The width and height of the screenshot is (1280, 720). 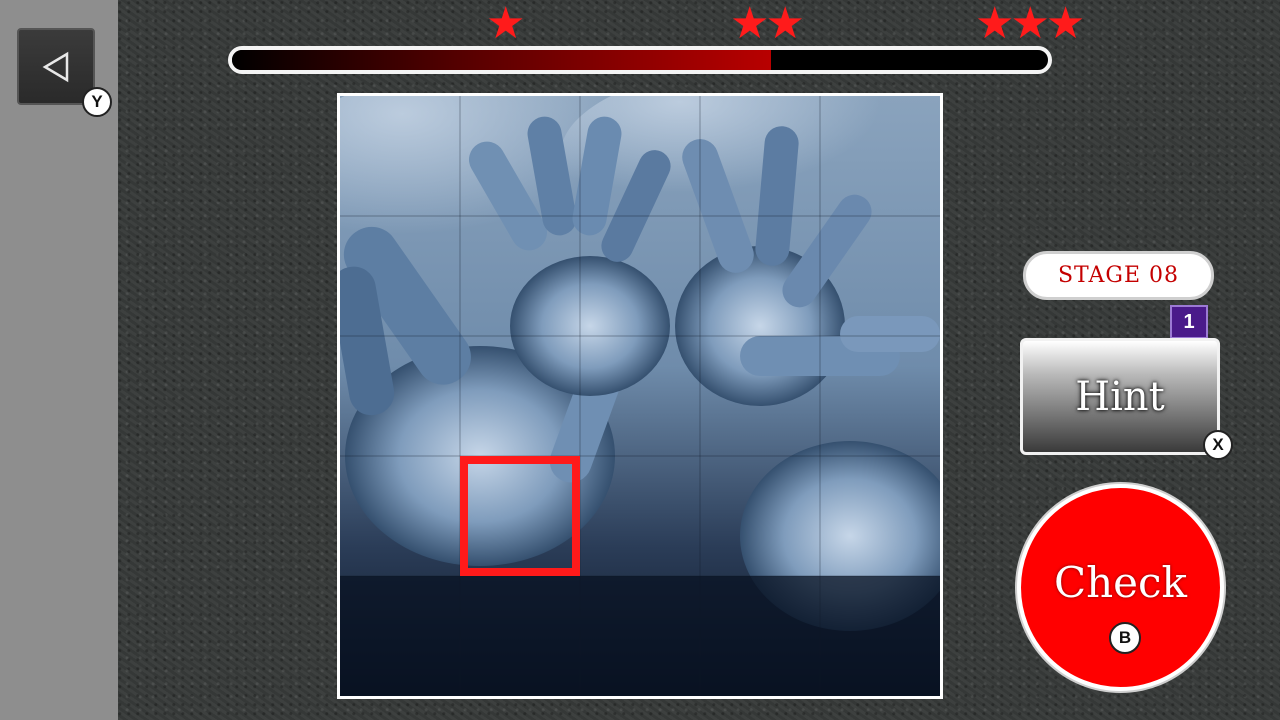 What do you see at coordinates (1218, 445) in the screenshot?
I see `x-button-badge: X` at bounding box center [1218, 445].